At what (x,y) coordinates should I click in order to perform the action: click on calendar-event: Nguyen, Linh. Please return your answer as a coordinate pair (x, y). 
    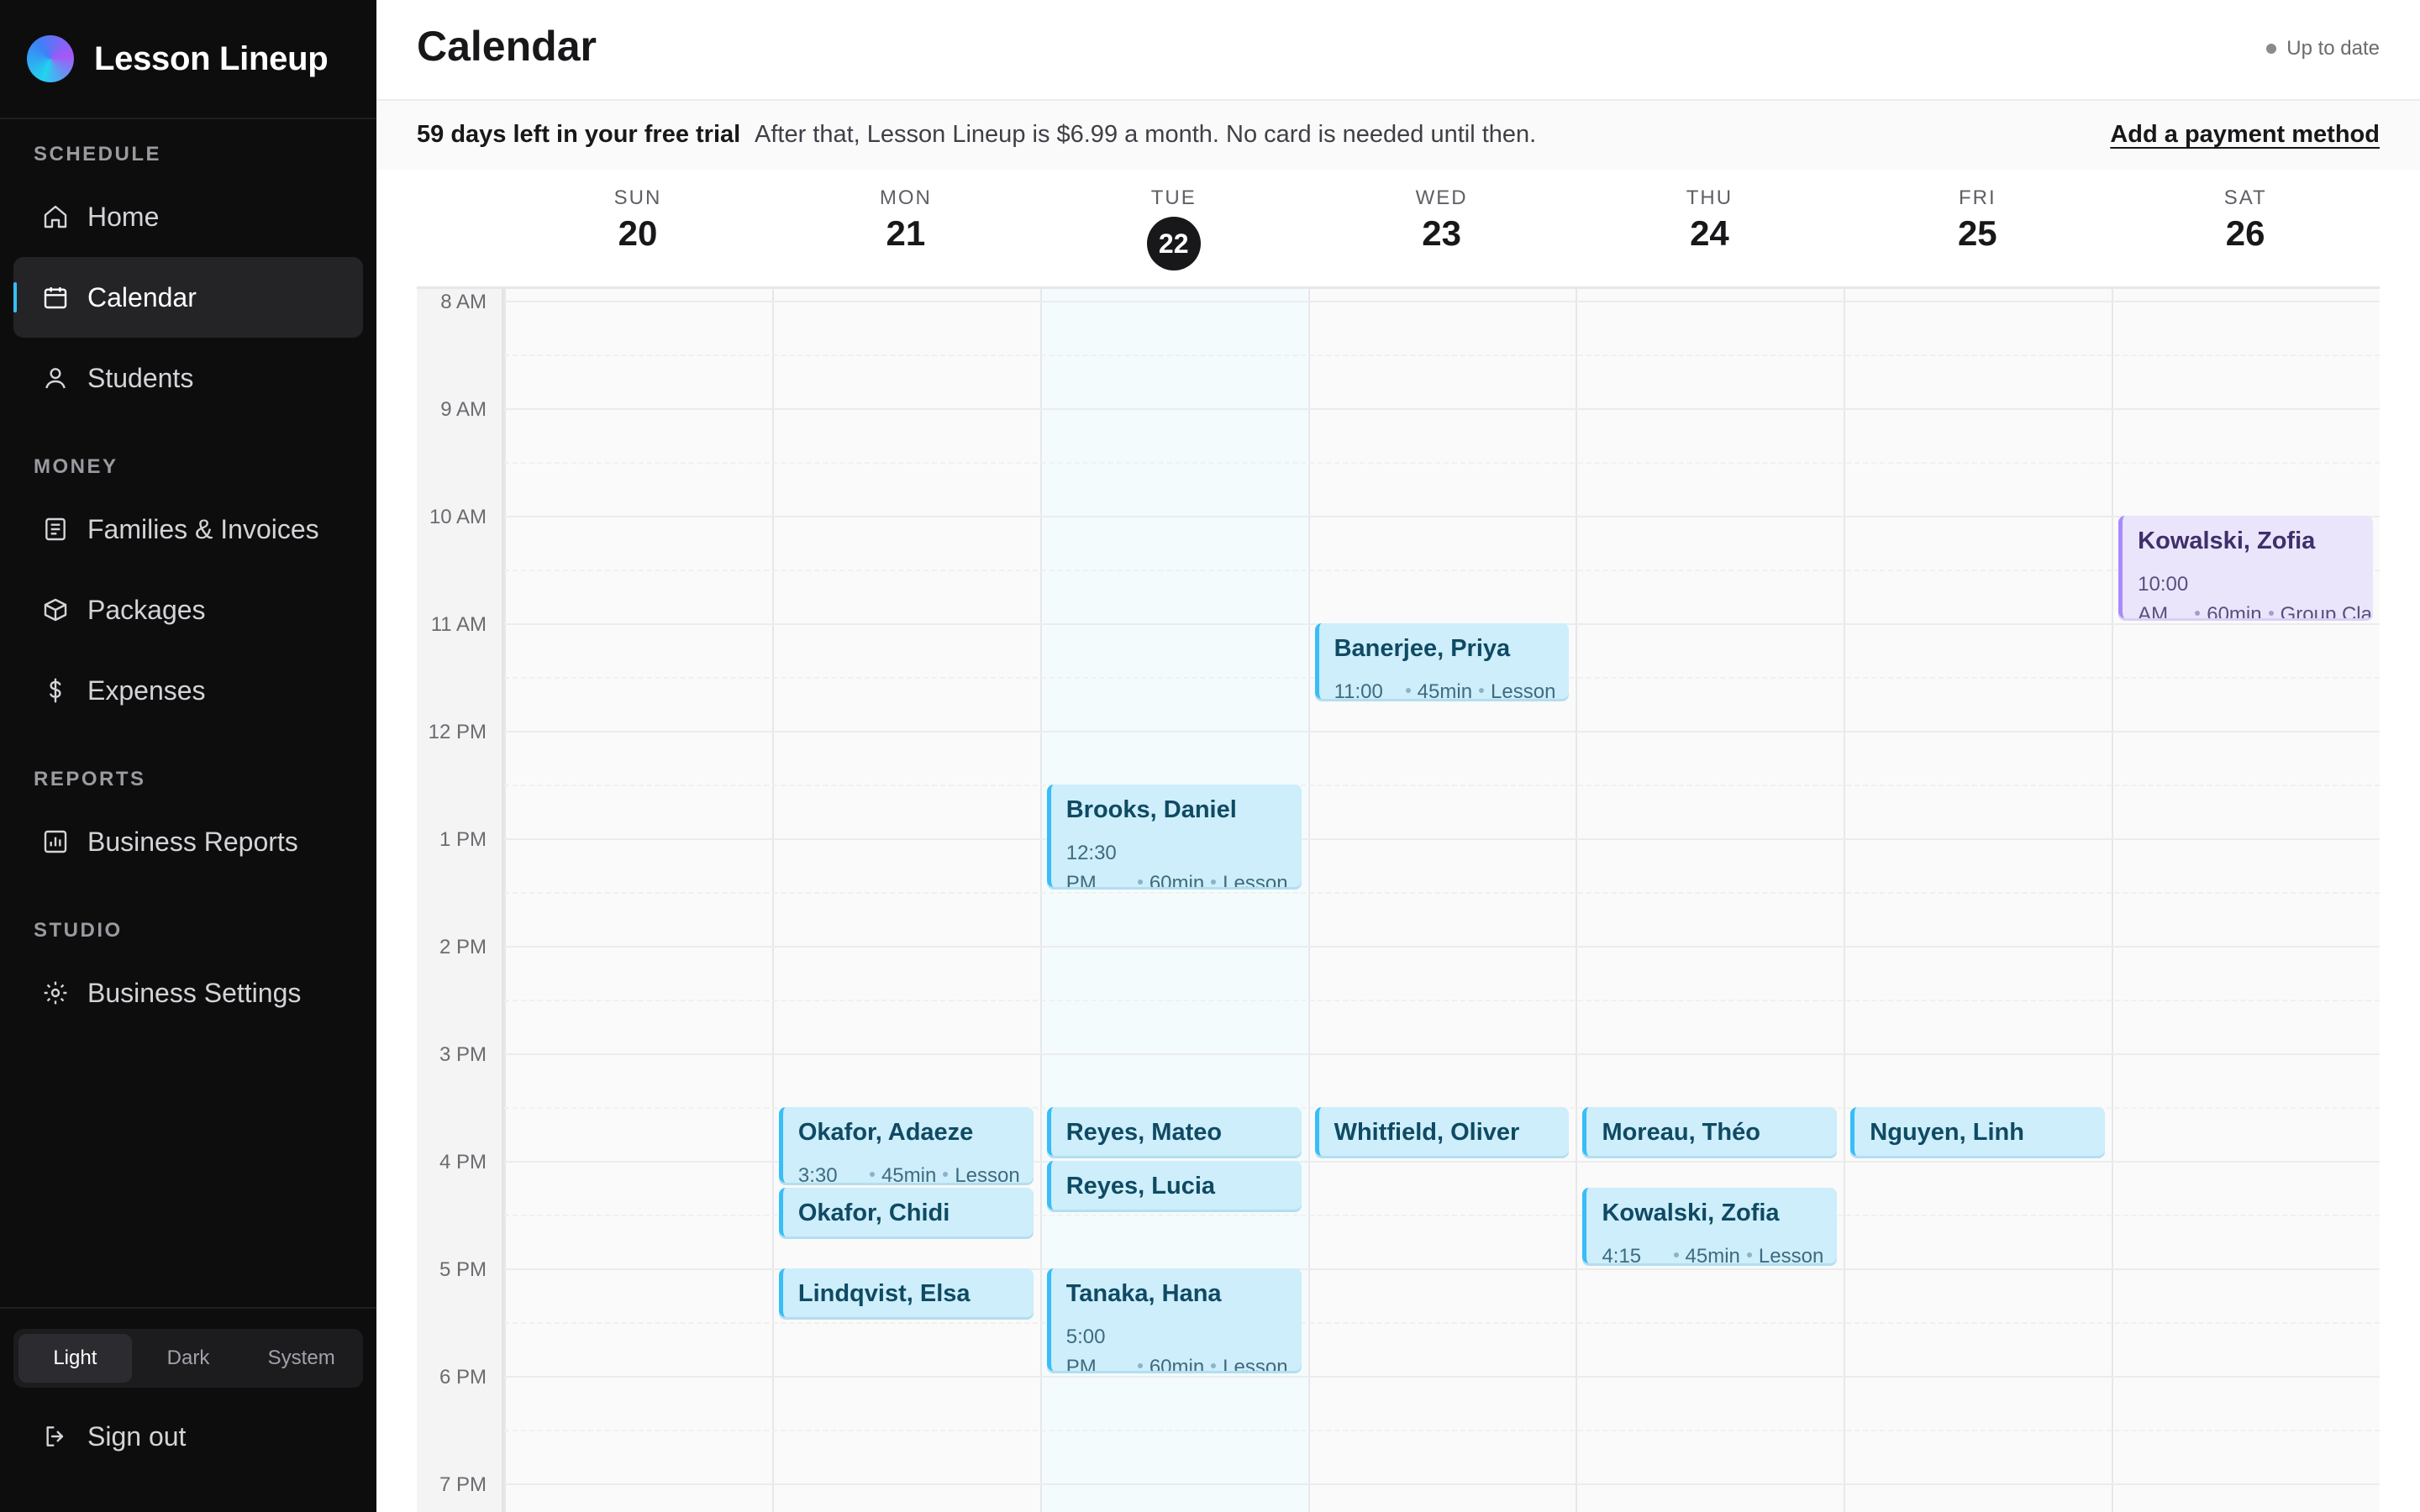
    Looking at the image, I should click on (1978, 1131).